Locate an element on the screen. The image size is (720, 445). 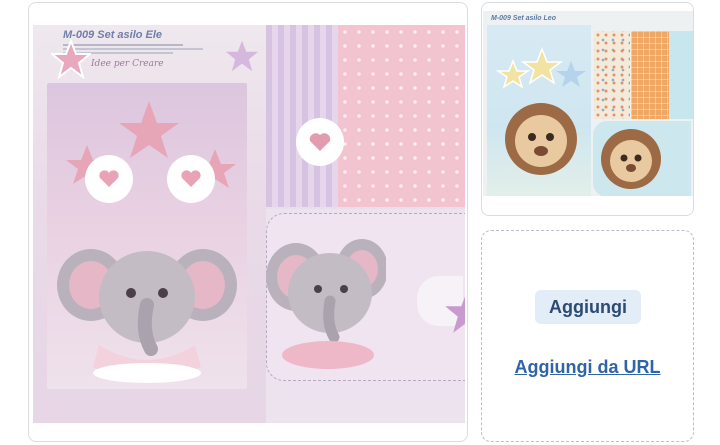
bib-panel is located at coordinates (365, 316).